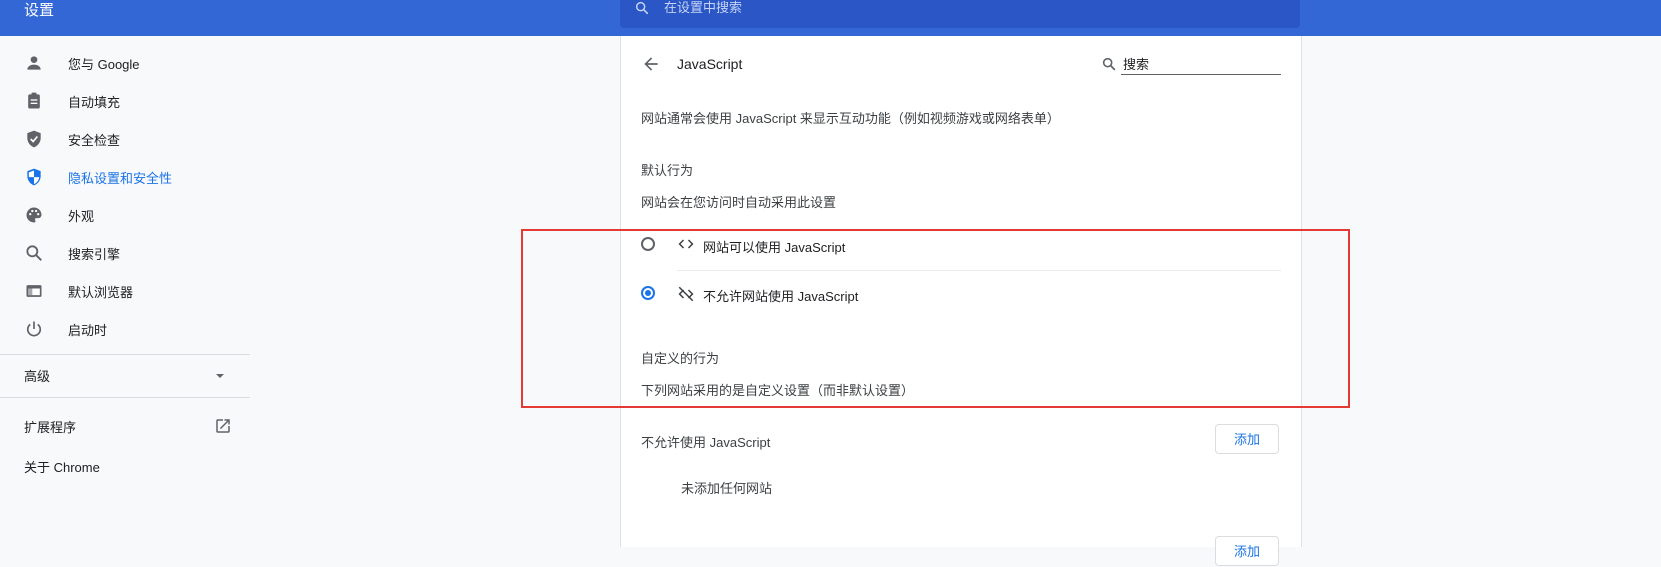 This screenshot has height=567, width=1661. I want to click on block-javascript-radio, so click(648, 293).